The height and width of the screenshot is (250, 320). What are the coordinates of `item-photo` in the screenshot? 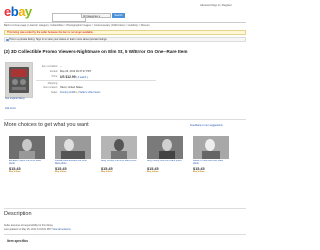 It's located at (19, 80).